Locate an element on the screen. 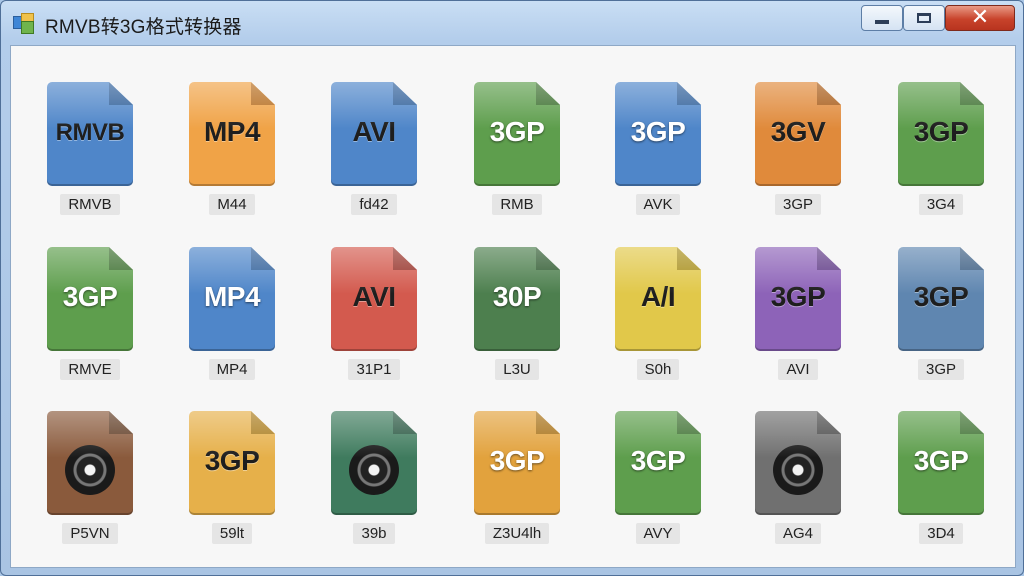  file-caption: AG4 is located at coordinates (798, 533).